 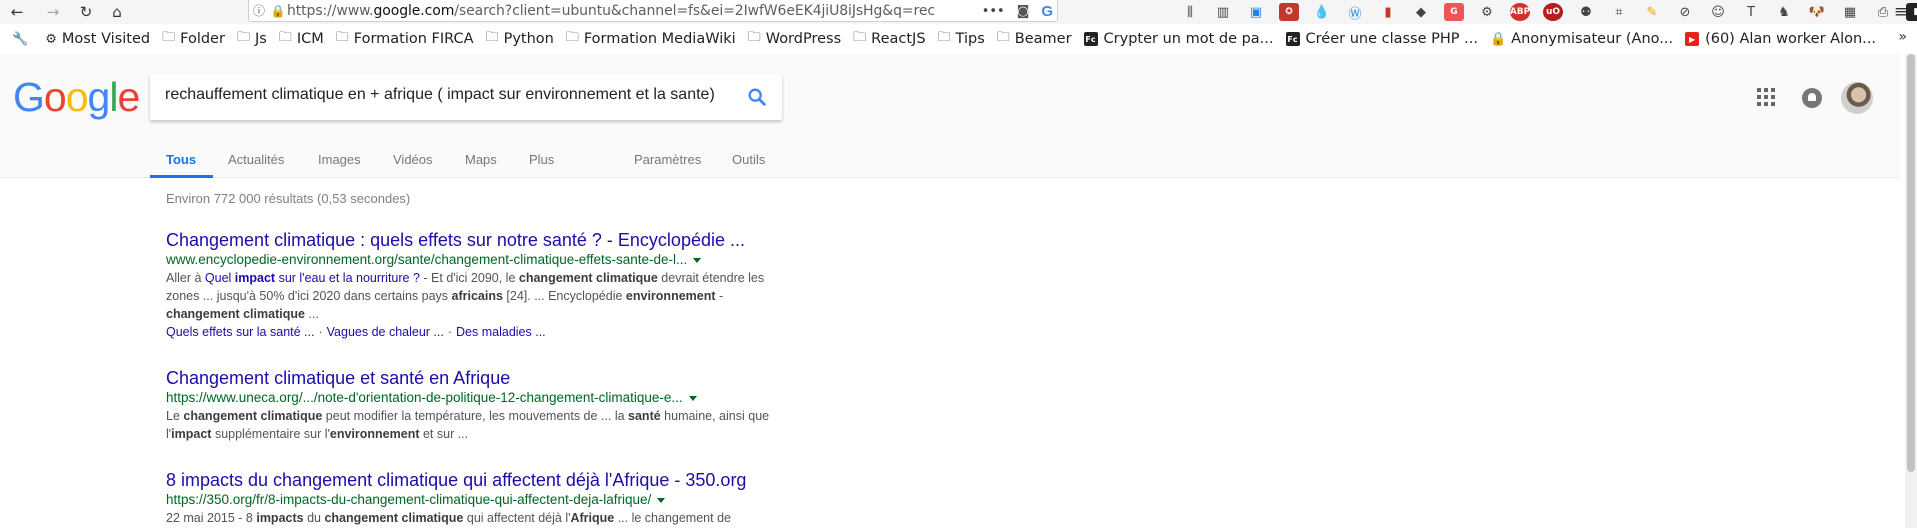 What do you see at coordinates (1223, 12) in the screenshot?
I see `sidebar-icon: ▥` at bounding box center [1223, 12].